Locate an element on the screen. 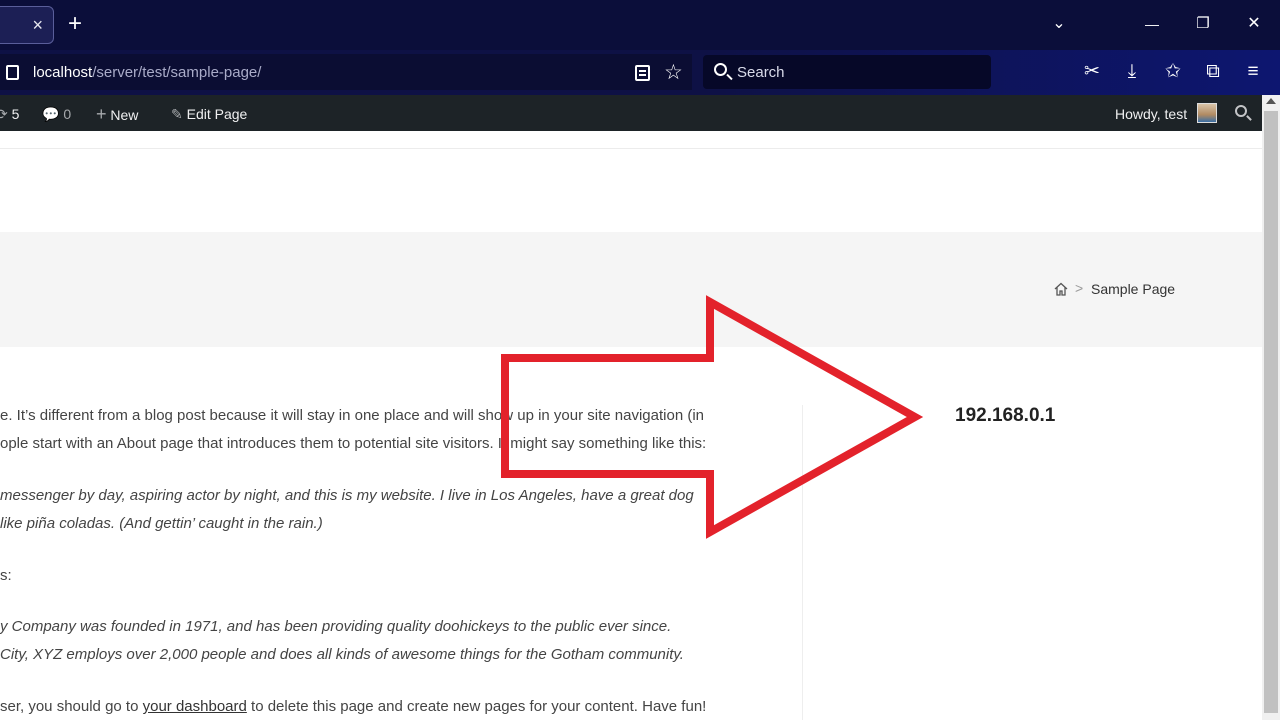  home-icon is located at coordinates (1061, 289).